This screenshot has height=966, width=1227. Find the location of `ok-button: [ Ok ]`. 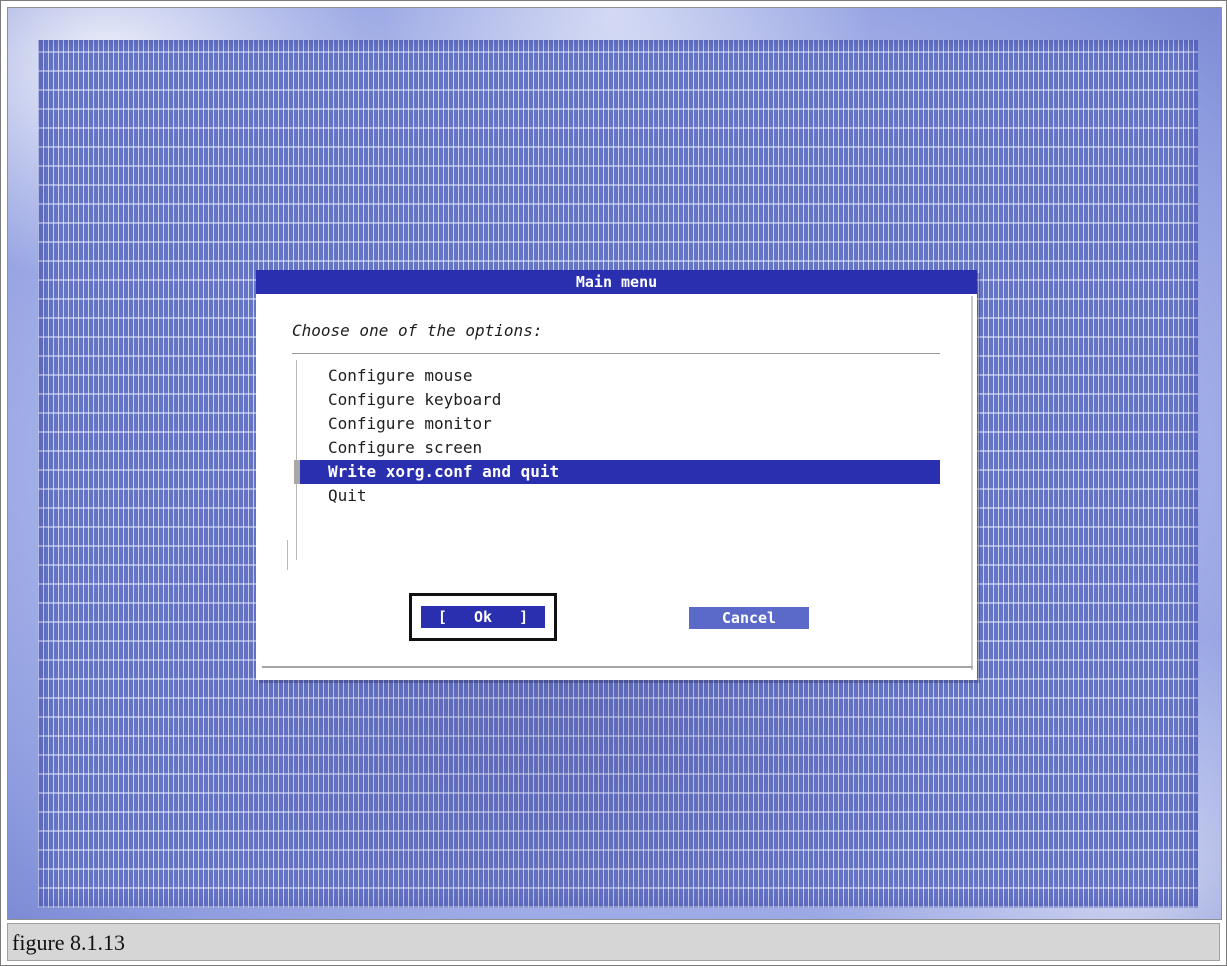

ok-button: [ Ok ] is located at coordinates (483, 617).